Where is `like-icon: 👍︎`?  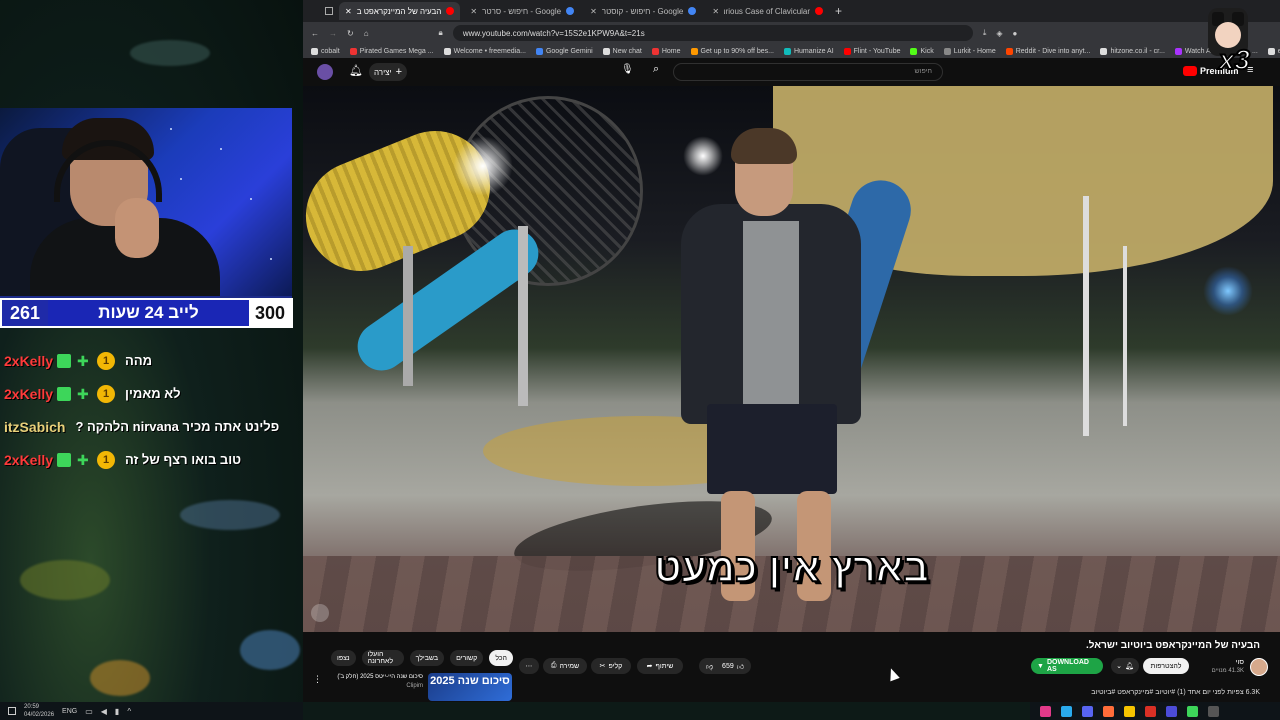 like-icon: 👍︎ is located at coordinates (740, 666).